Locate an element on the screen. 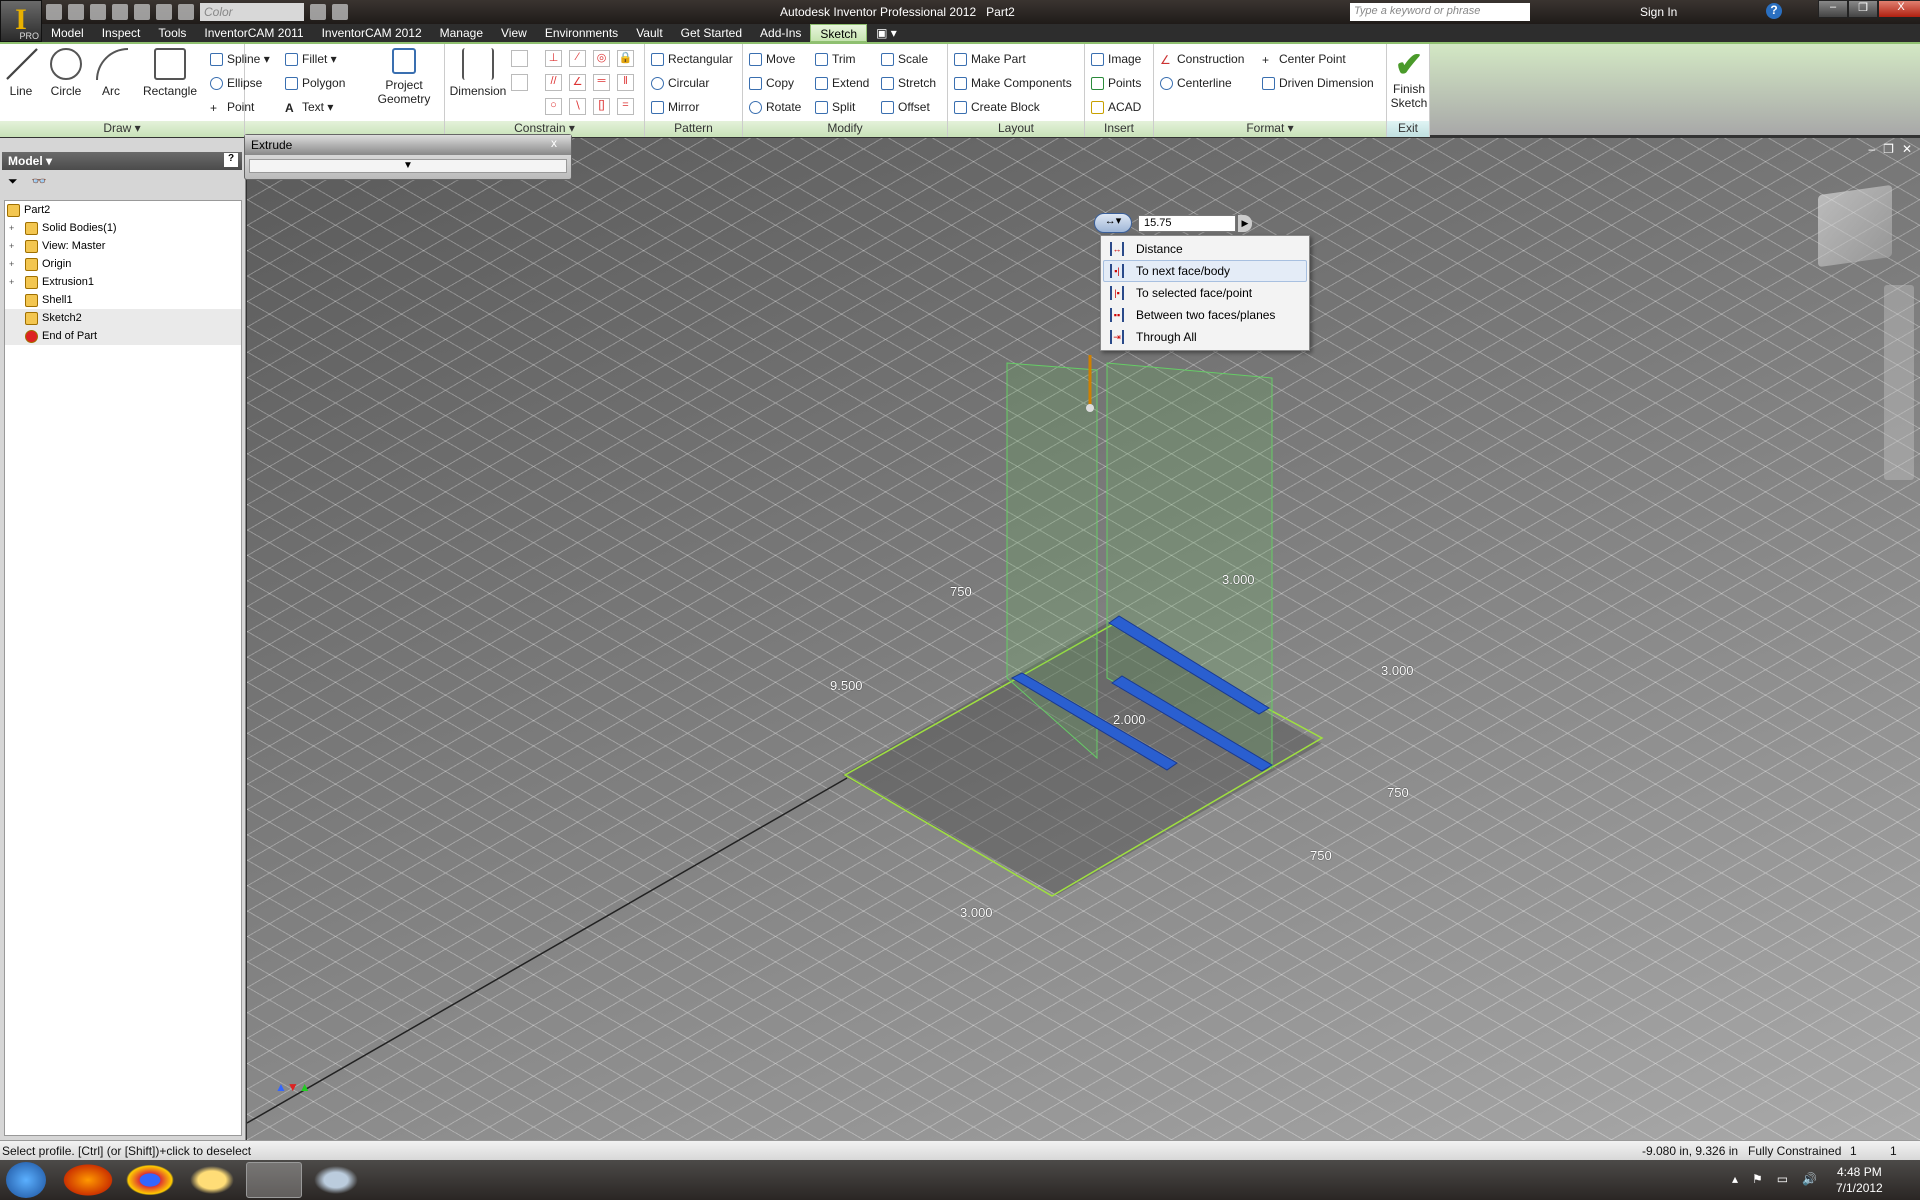  select-icon is located at coordinates (186, 12).